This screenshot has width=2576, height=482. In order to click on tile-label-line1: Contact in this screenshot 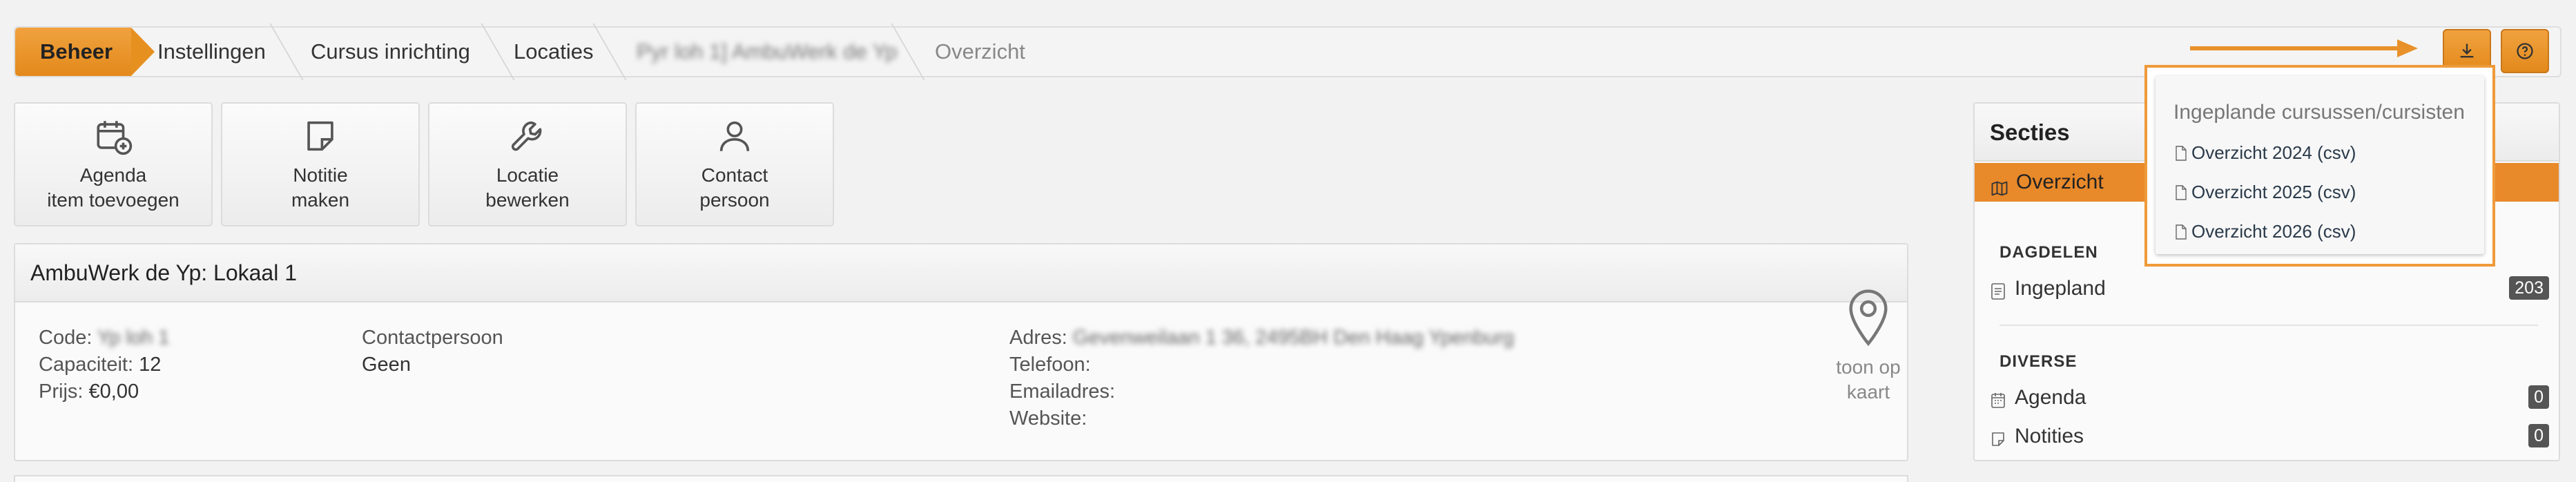, I will do `click(735, 175)`.